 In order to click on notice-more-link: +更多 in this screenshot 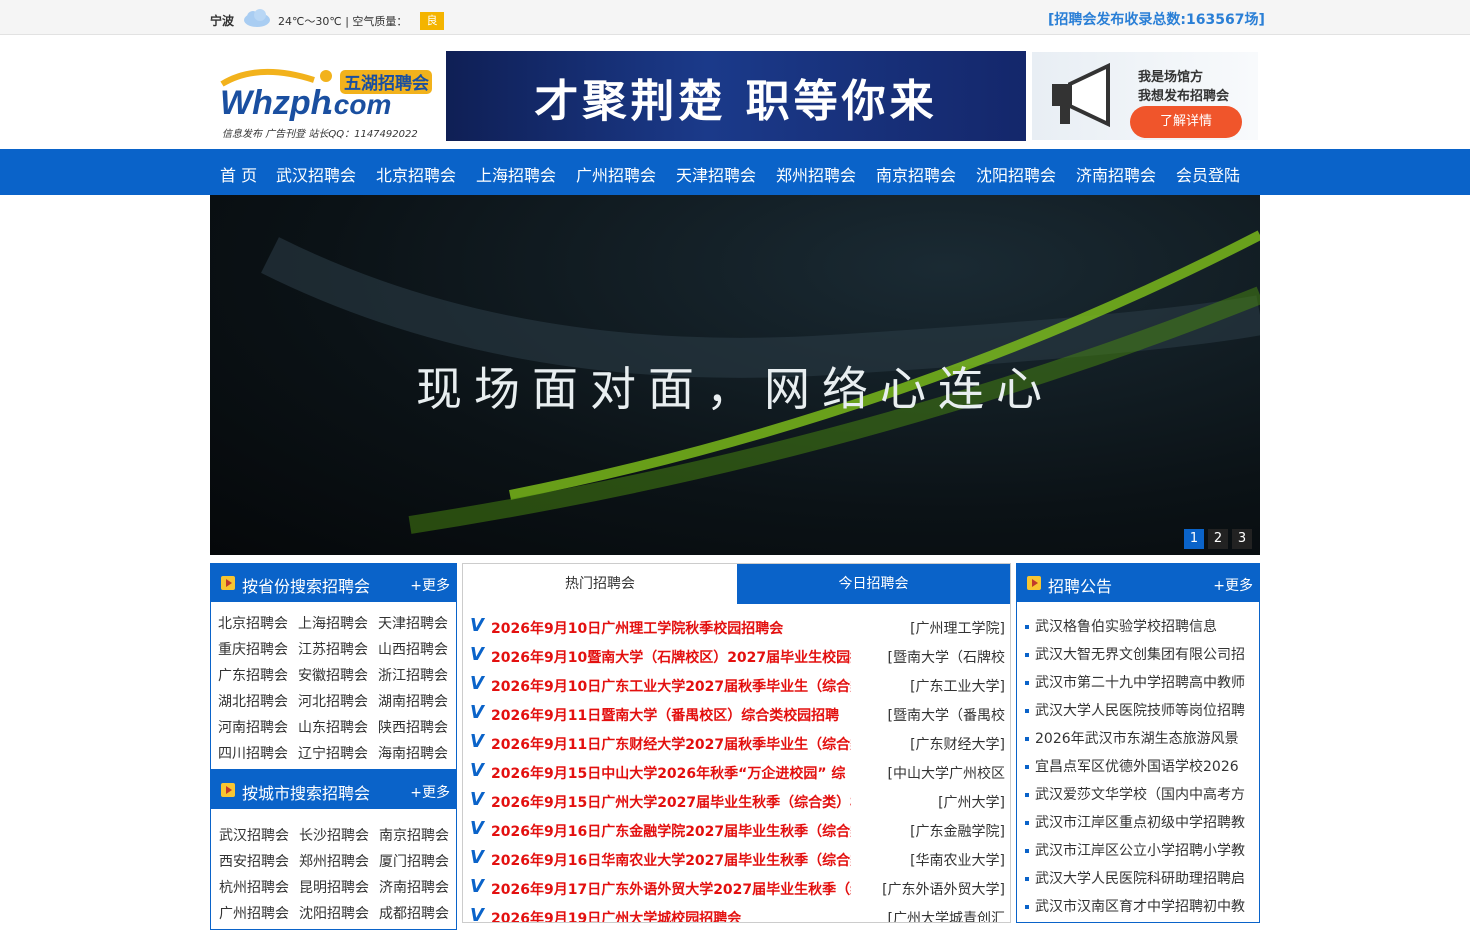, I will do `click(1233, 585)`.